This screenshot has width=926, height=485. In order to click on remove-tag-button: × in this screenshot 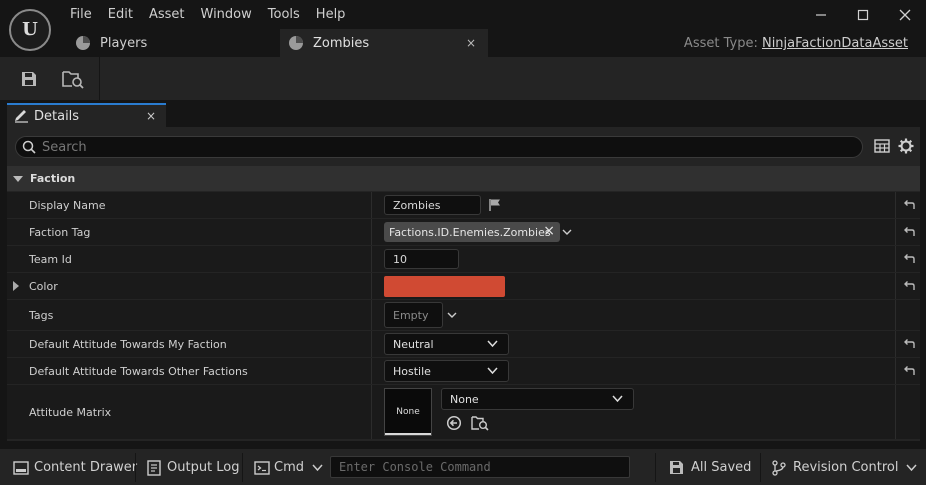, I will do `click(549, 231)`.